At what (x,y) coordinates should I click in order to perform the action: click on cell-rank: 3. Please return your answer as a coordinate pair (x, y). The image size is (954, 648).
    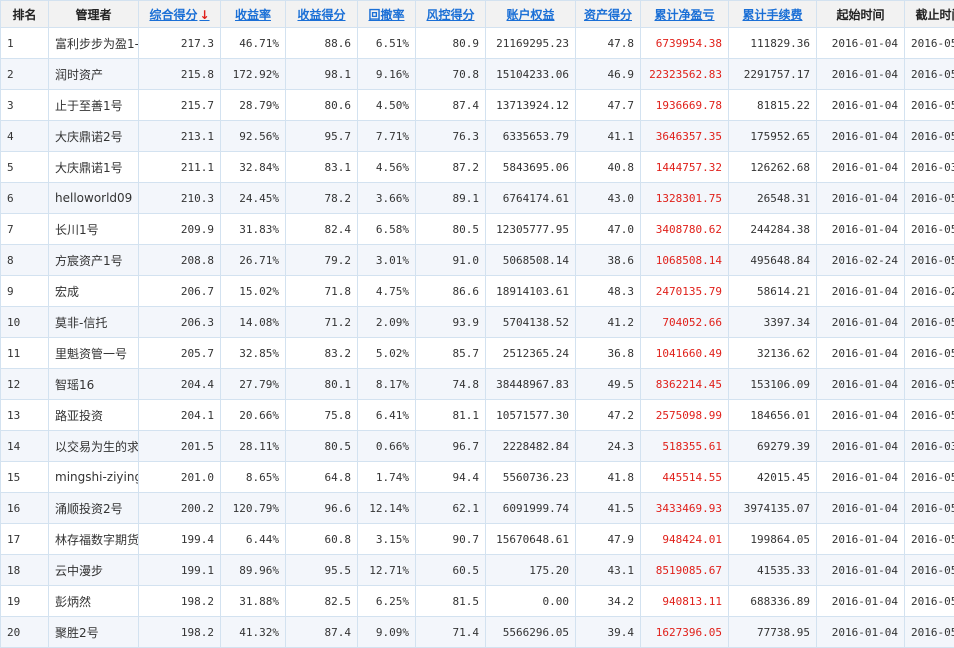
    Looking at the image, I should click on (25, 105).